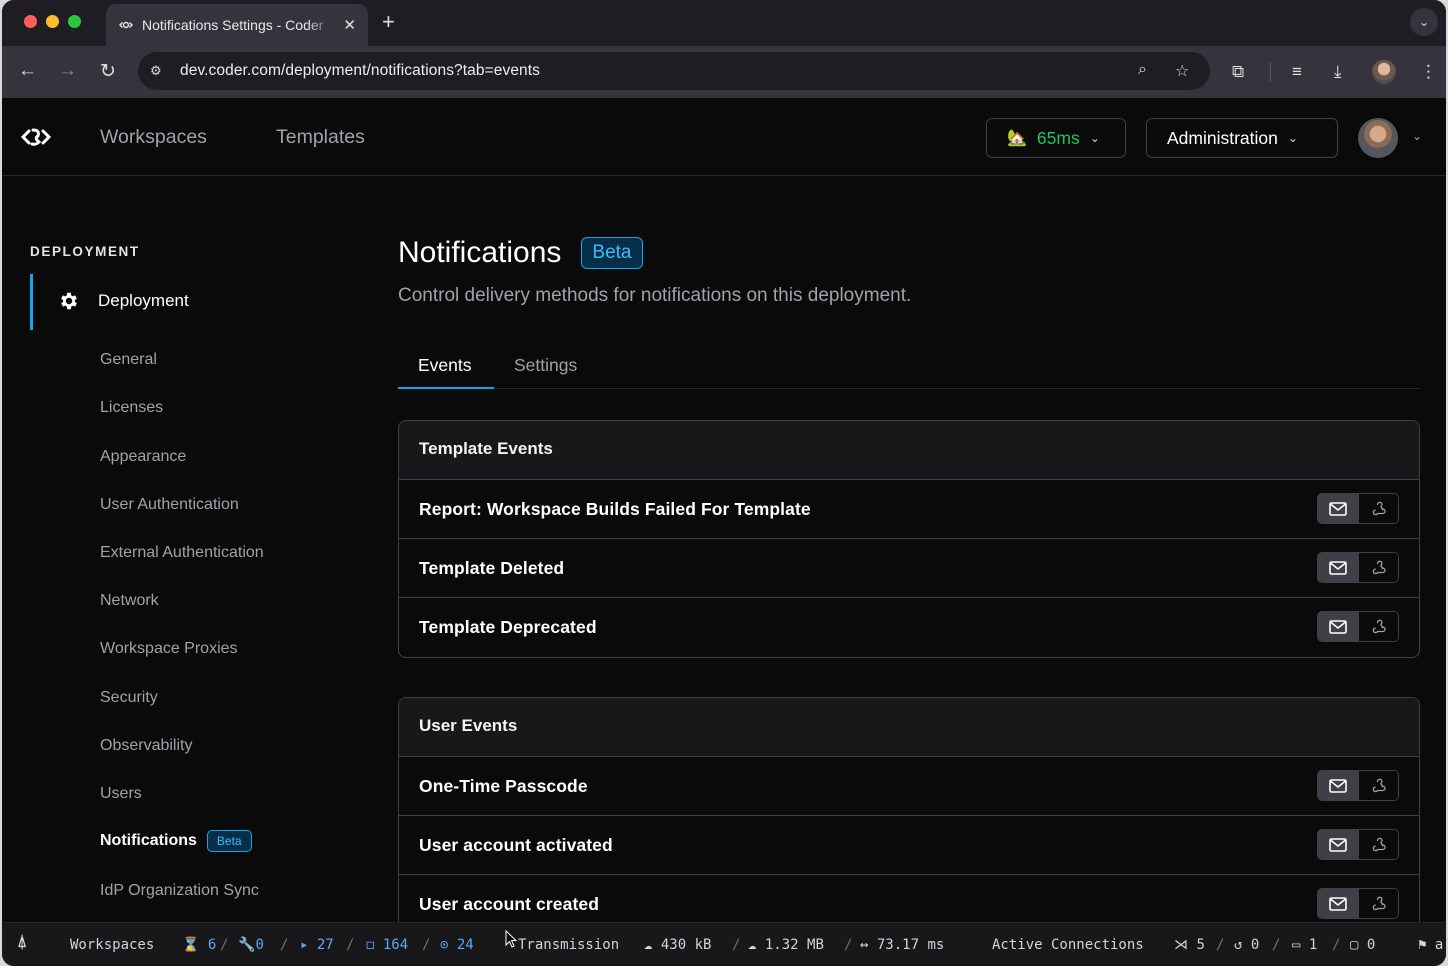 The width and height of the screenshot is (1448, 966). Describe the element at coordinates (129, 698) in the screenshot. I see `sidebar-item-security: Security` at that location.